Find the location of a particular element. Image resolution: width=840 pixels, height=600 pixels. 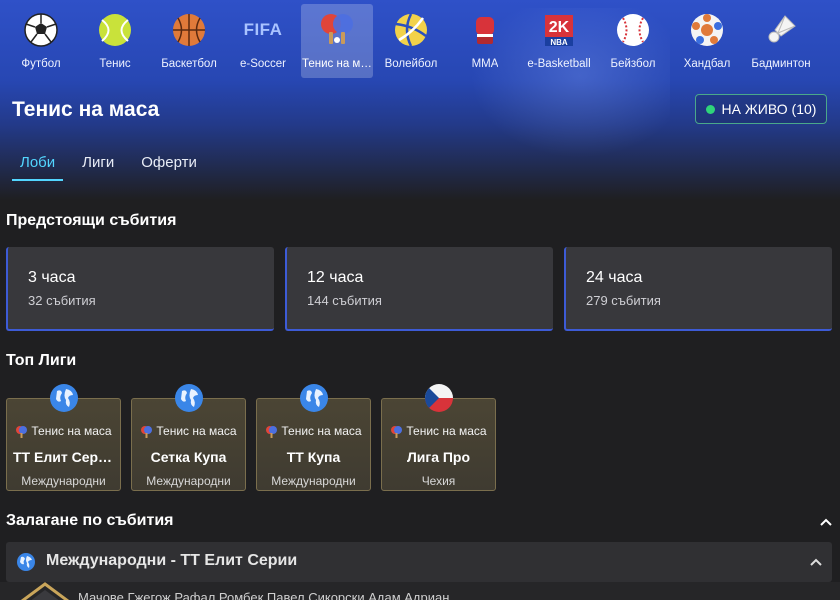

soccer-ball-icon is located at coordinates (41, 30).